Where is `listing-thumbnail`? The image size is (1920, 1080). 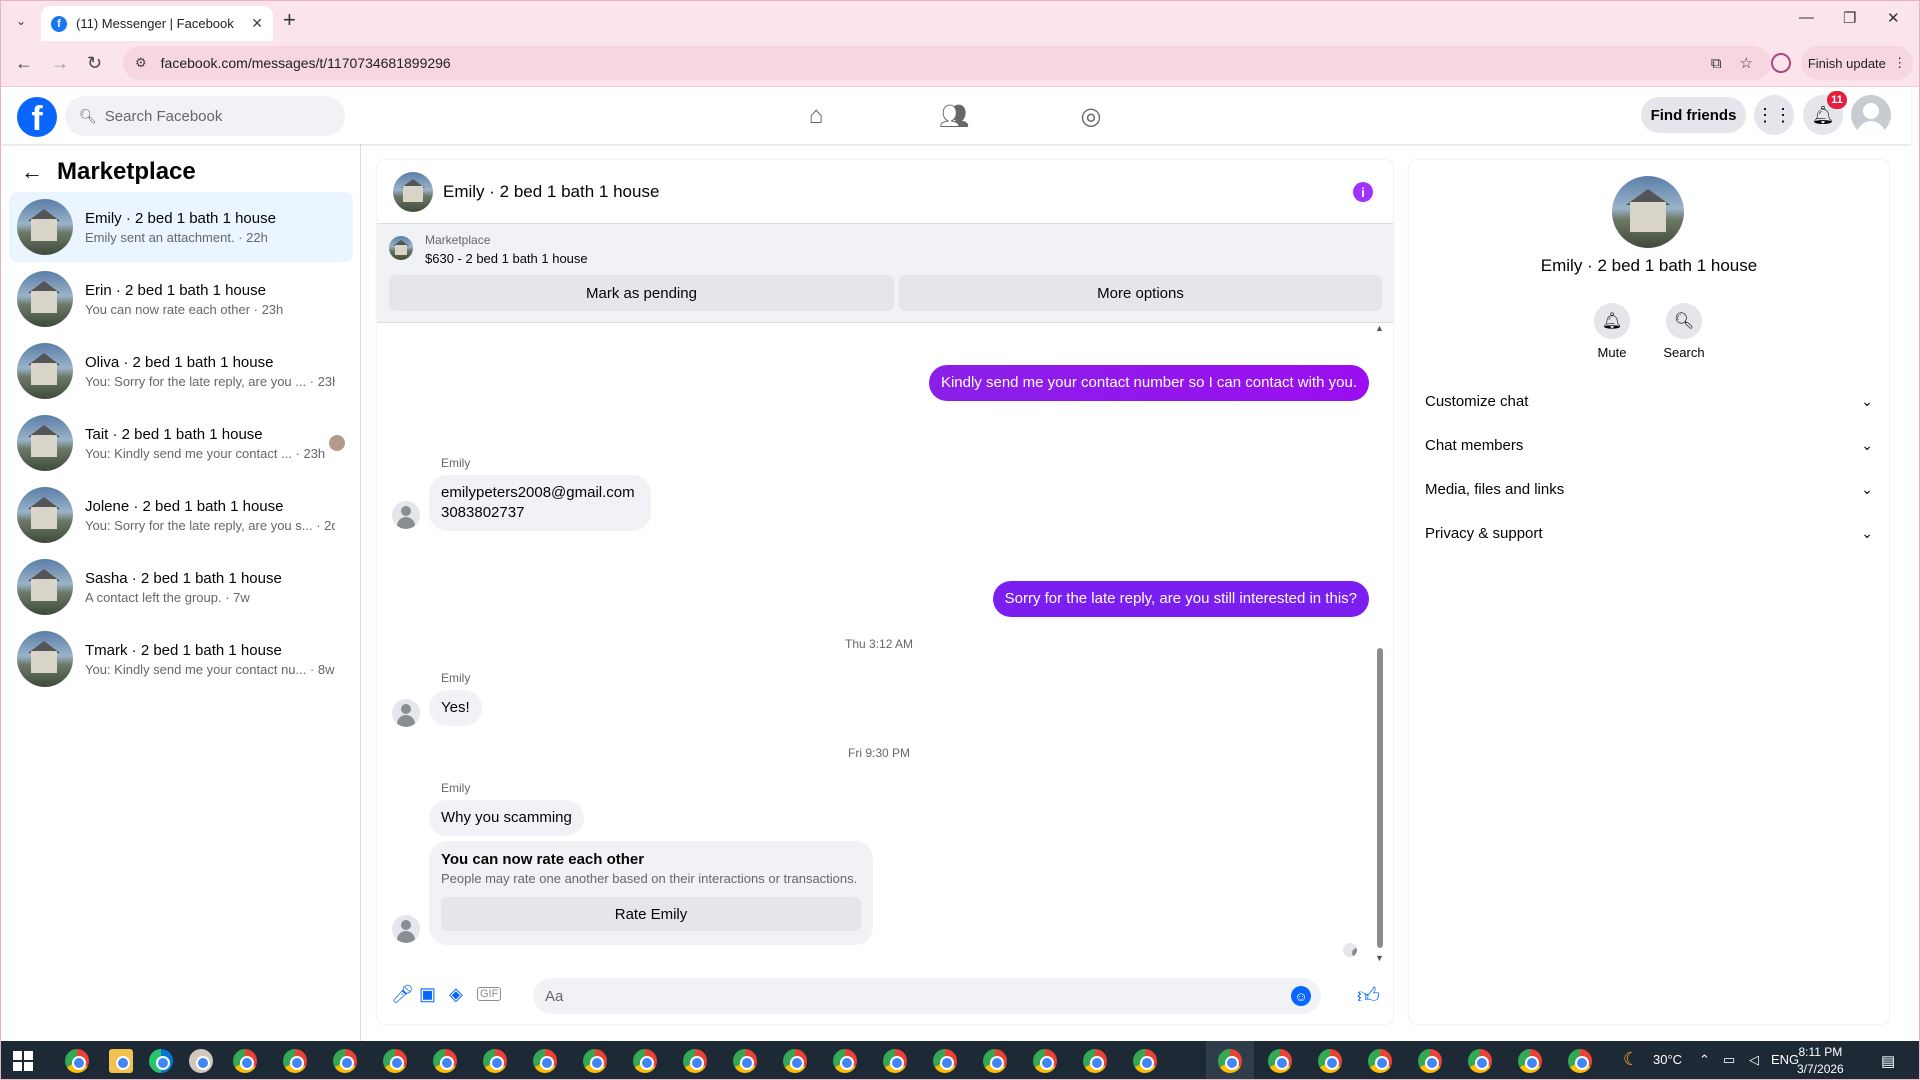
listing-thumbnail is located at coordinates (401, 248).